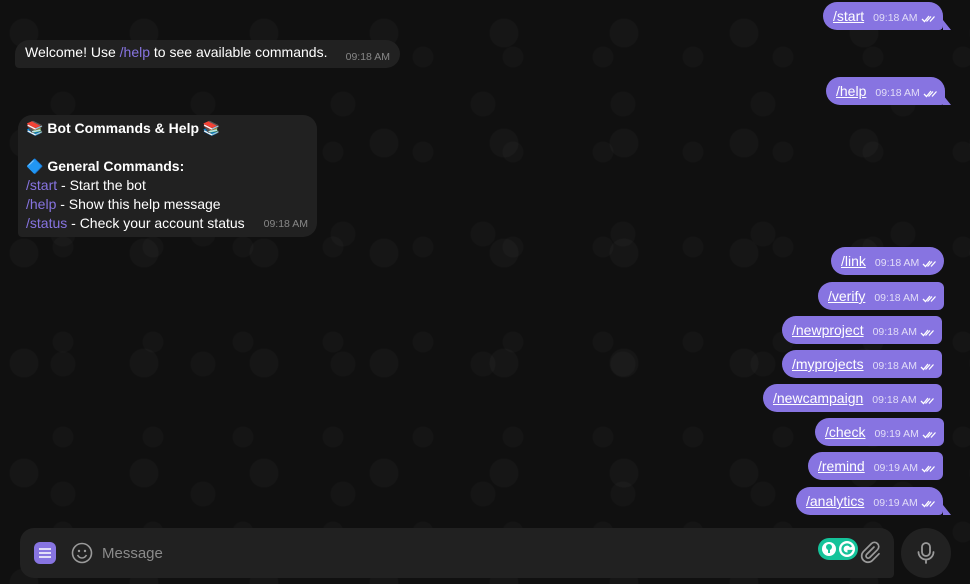 The width and height of the screenshot is (970, 584). I want to click on outgoing-message: /remind 09:19 AM, so click(876, 466).